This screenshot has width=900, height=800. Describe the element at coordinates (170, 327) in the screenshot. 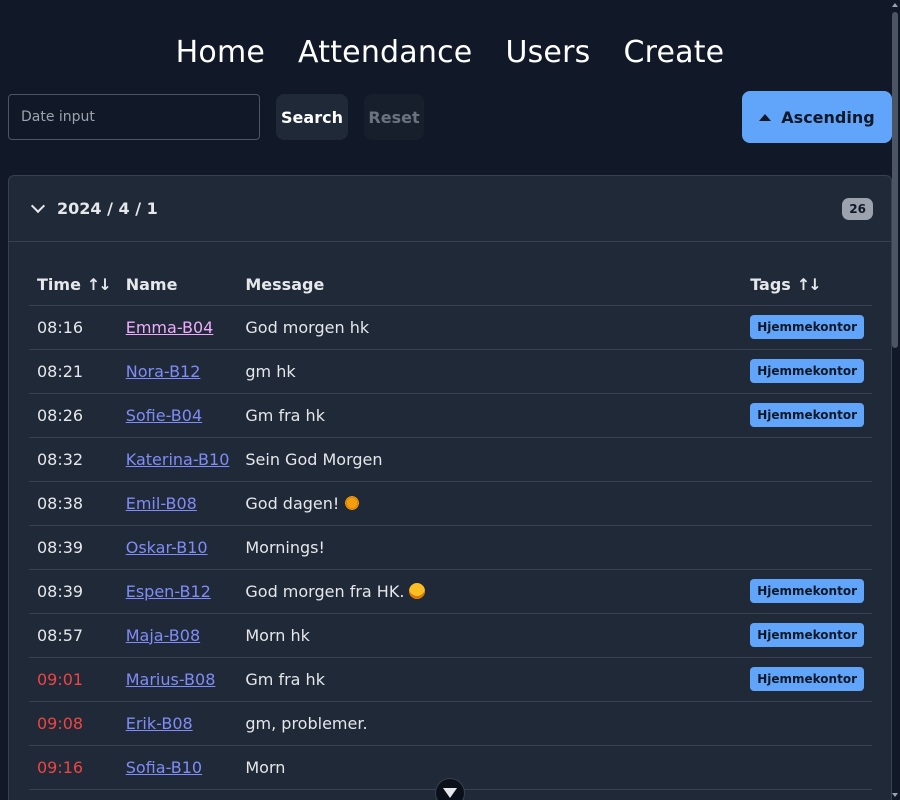

I see `user-link: Emma-B04` at that location.